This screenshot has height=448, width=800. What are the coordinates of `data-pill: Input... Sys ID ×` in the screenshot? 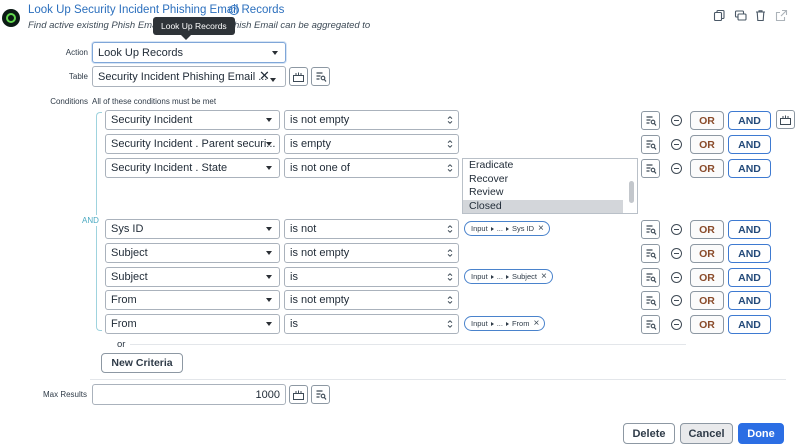 It's located at (507, 228).